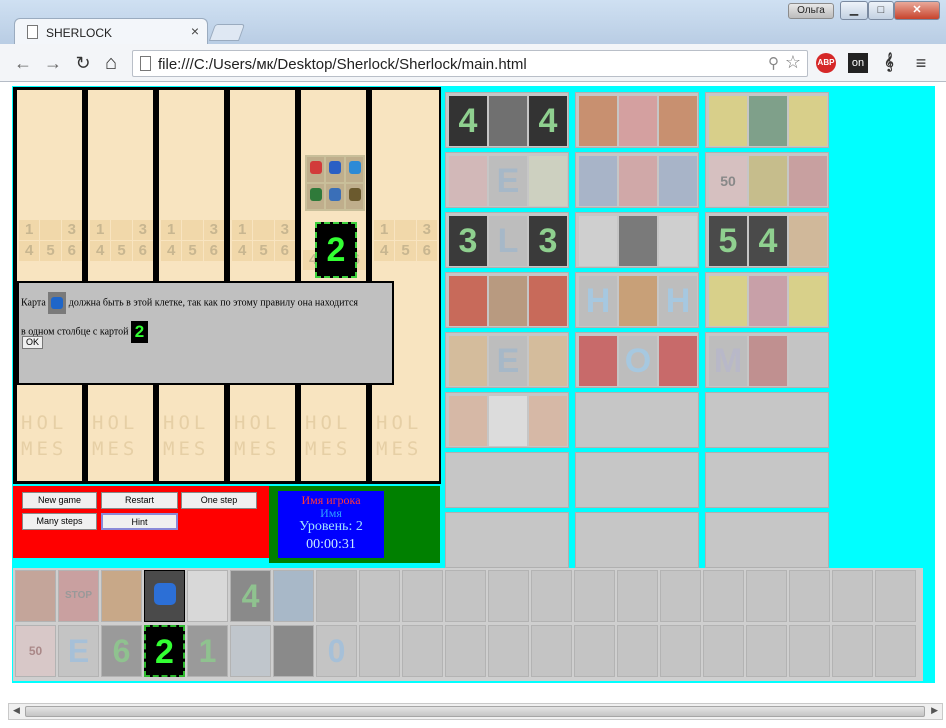 The height and width of the screenshot is (728, 946). Describe the element at coordinates (78, 651) in the screenshot. I see `tray-card: E` at that location.